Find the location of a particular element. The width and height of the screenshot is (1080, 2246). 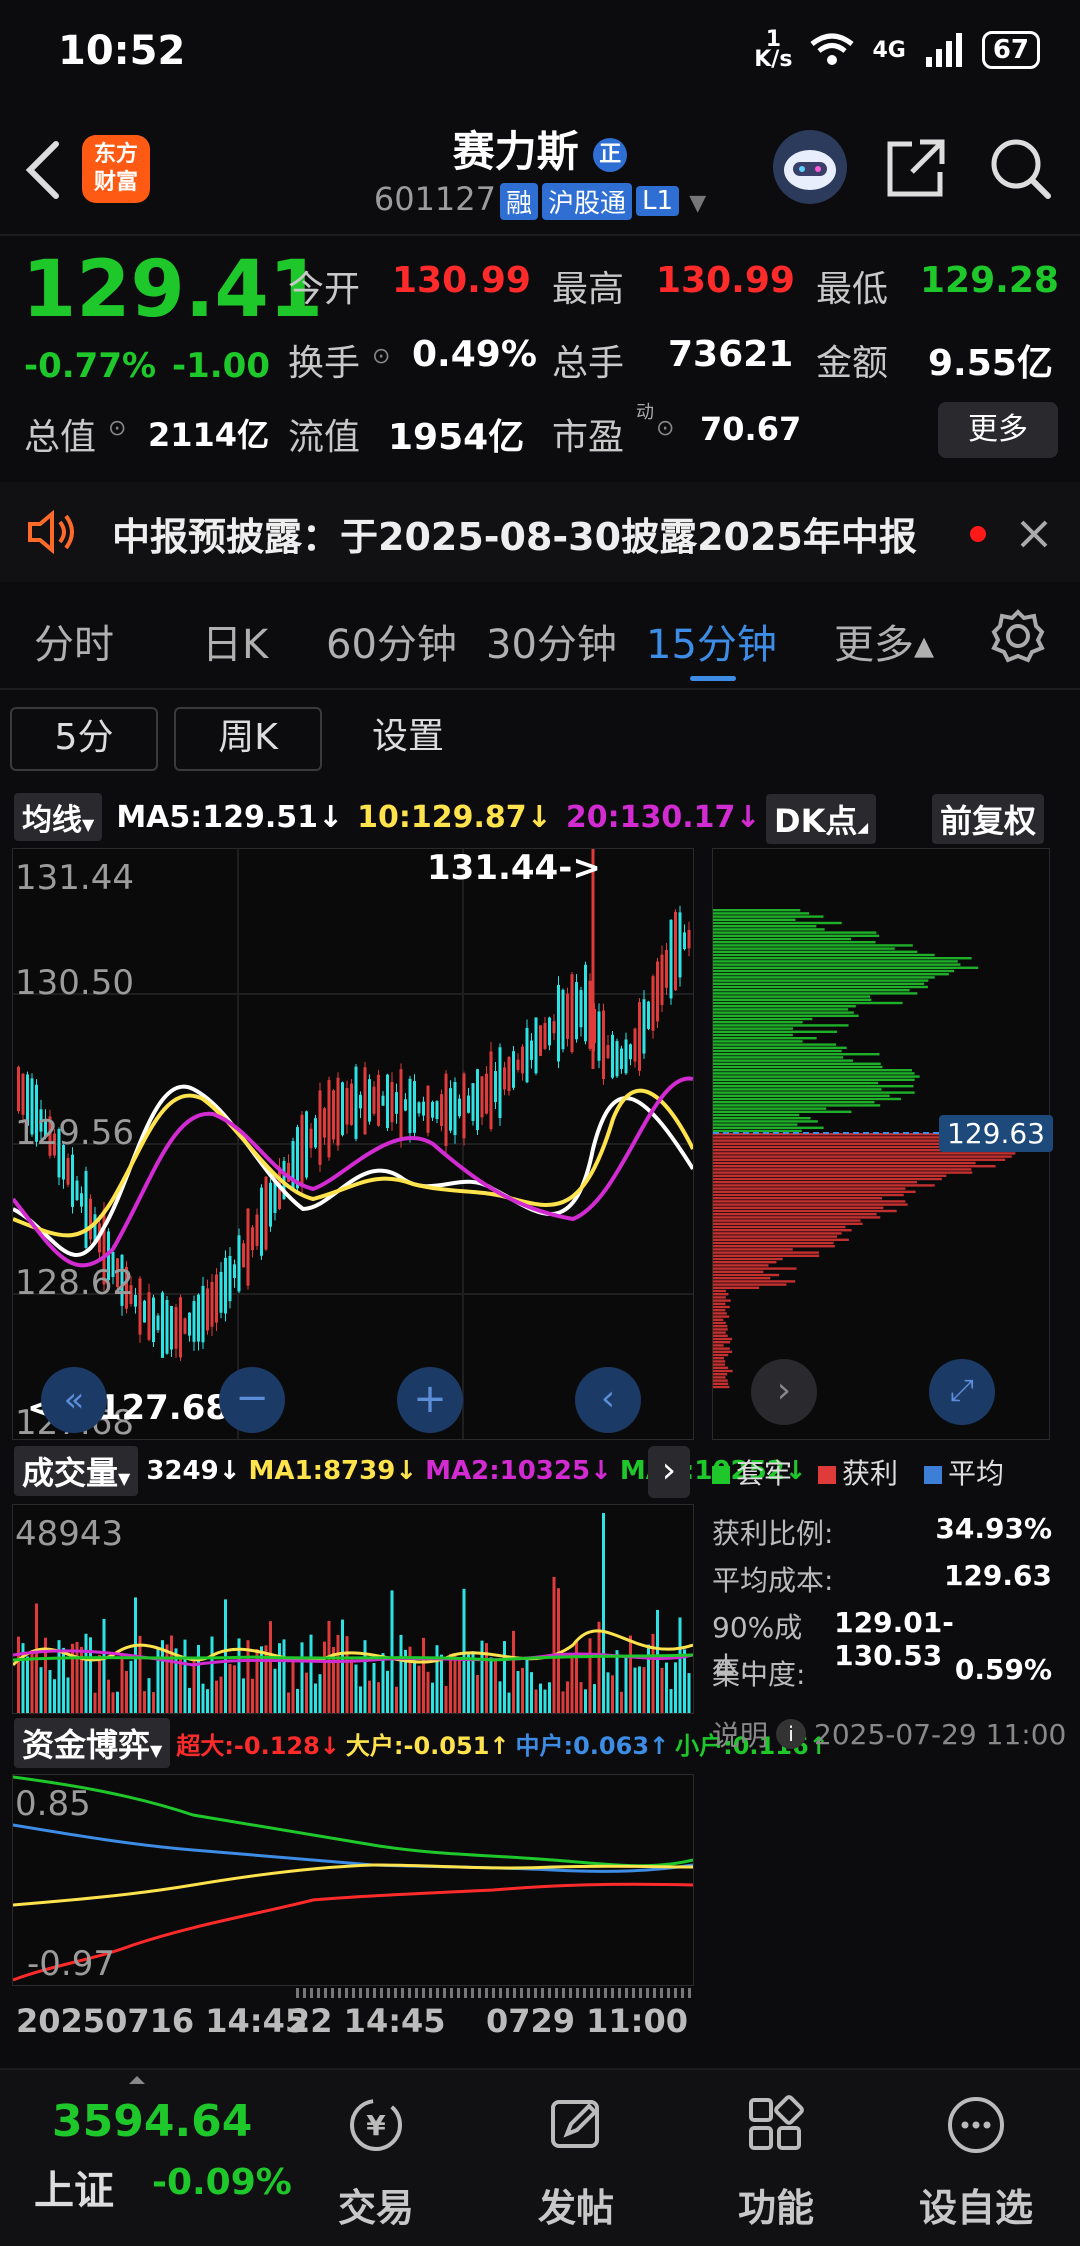

note-date: 2025-07-29 11:00 is located at coordinates (940, 1734).